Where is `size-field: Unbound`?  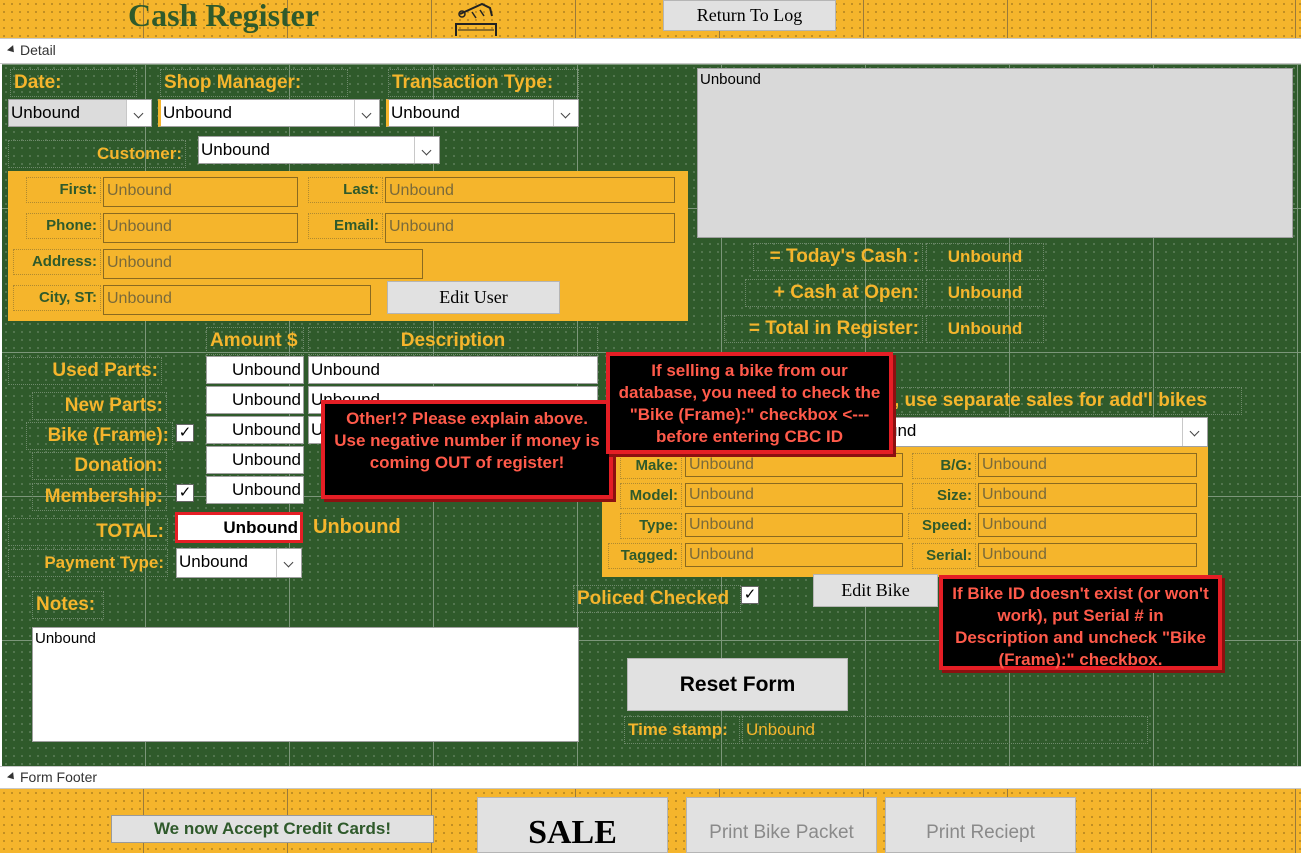 size-field: Unbound is located at coordinates (1087, 495).